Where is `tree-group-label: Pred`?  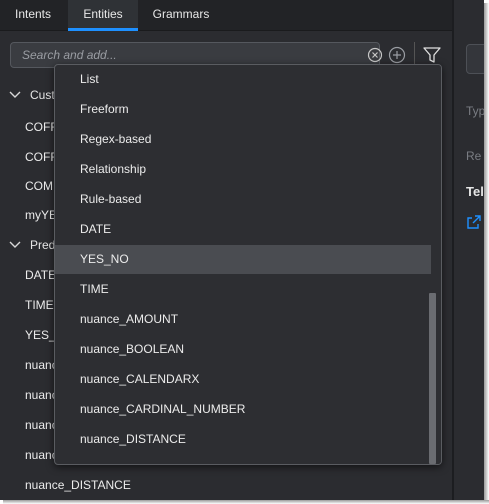 tree-group-label: Pred is located at coordinates (43, 245).